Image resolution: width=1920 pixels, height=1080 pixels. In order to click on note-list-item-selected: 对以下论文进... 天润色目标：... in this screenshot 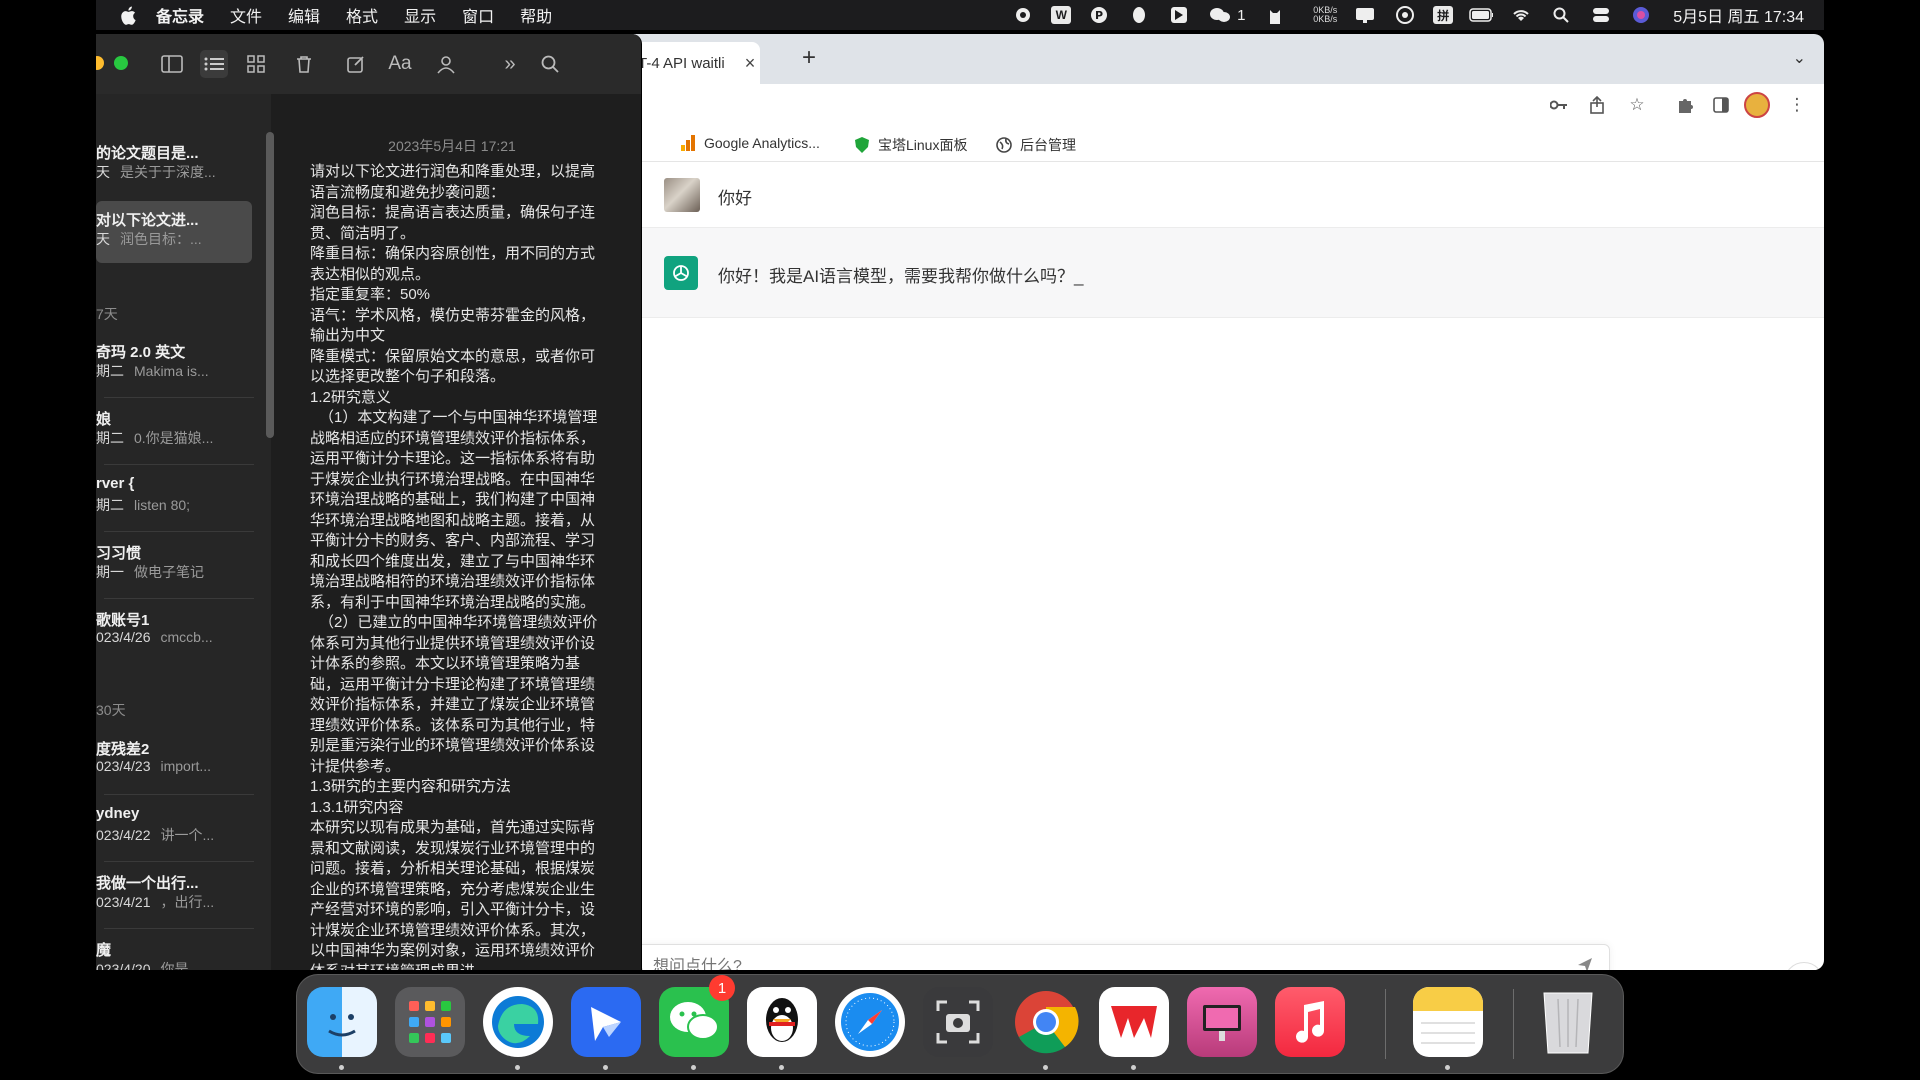, I will do `click(174, 232)`.